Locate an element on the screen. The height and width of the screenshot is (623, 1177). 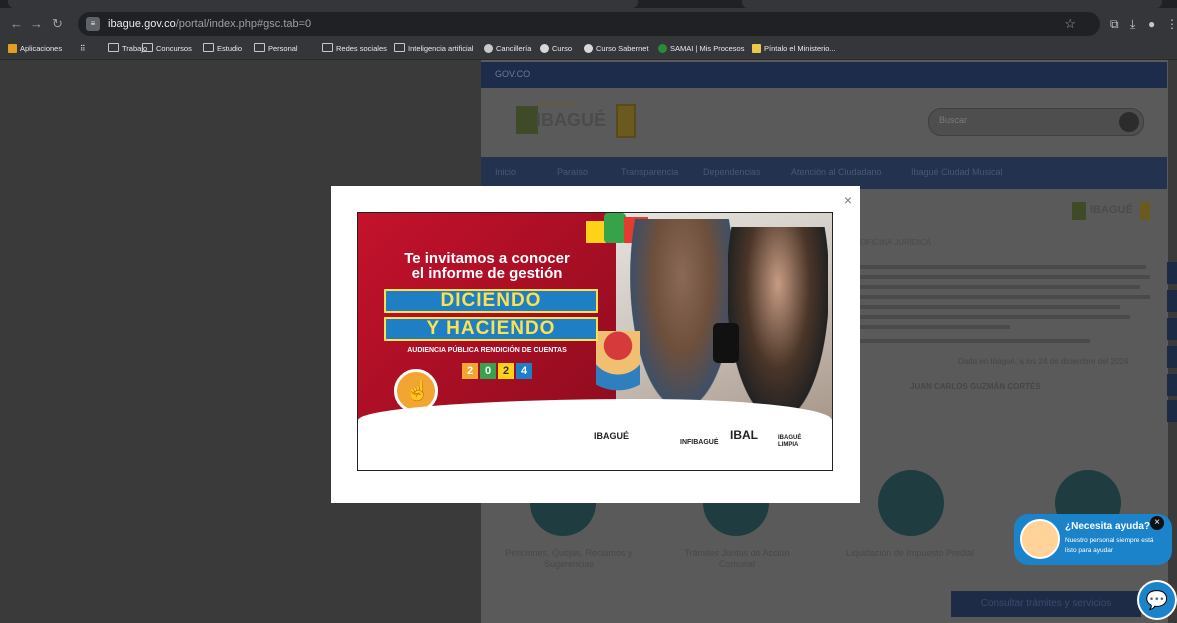
close-icon: × is located at coordinates (848, 200).